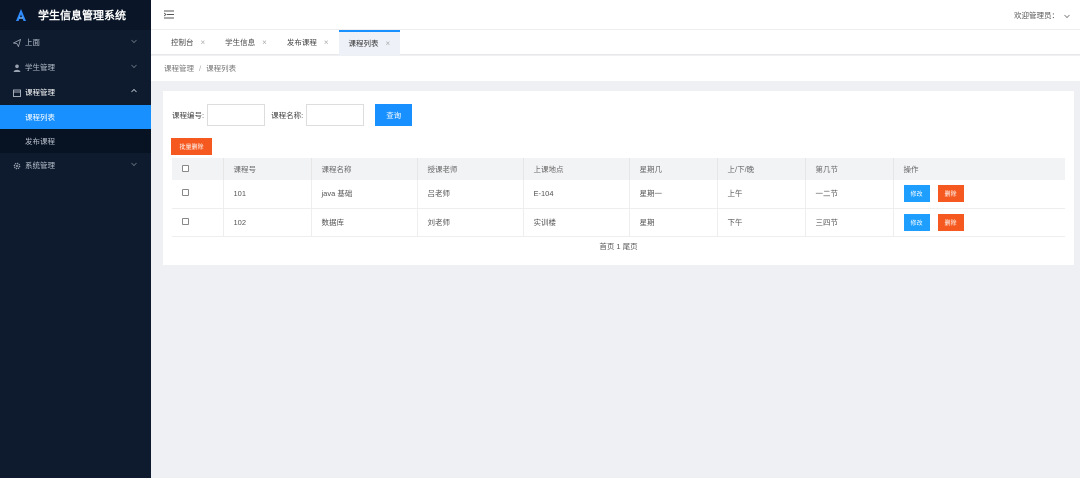  I want to click on tab-student-info: 学生信息 ×, so click(246, 42).